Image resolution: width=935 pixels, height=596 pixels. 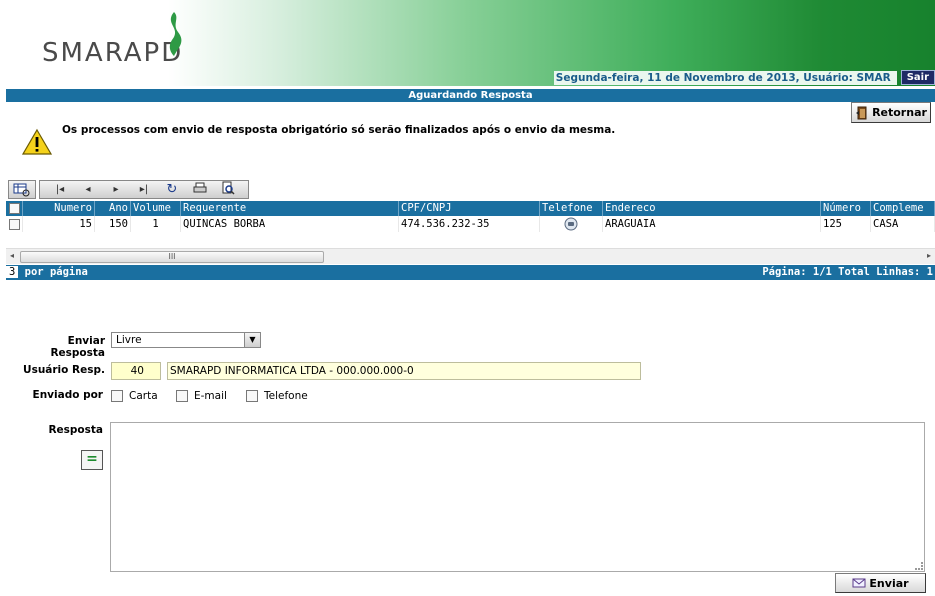 I want to click on next-page-icon: ▸, so click(x=116, y=189).